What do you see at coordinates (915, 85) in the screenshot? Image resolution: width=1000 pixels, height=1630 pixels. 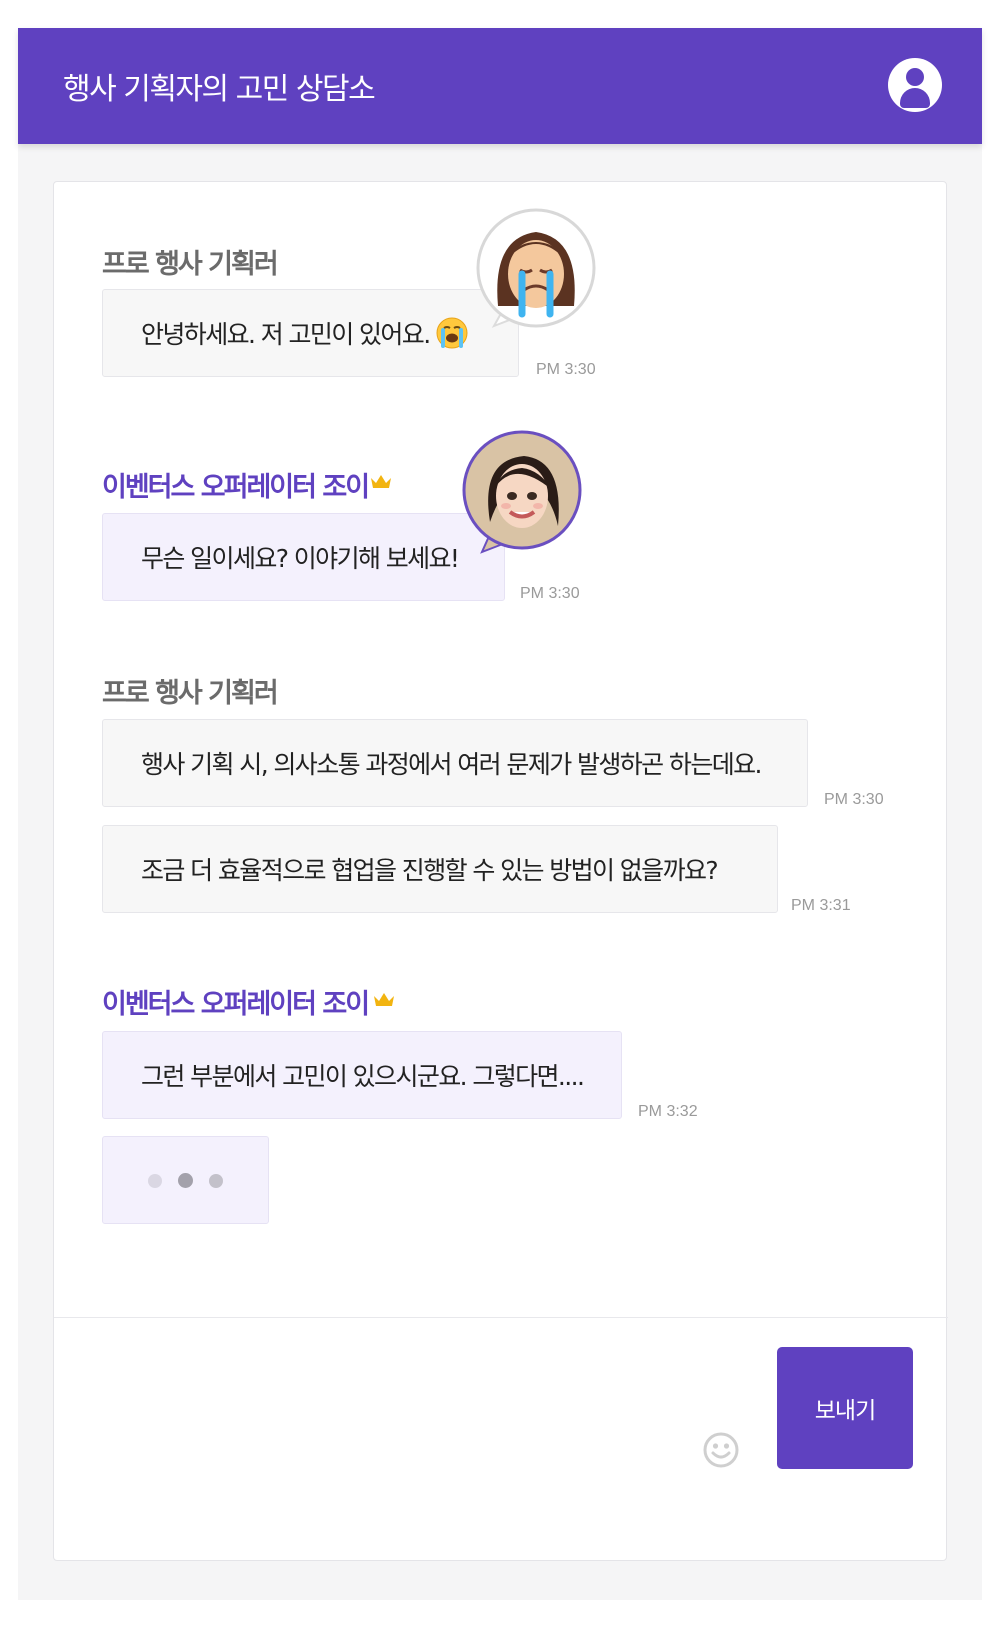 I see `user-profile-button` at bounding box center [915, 85].